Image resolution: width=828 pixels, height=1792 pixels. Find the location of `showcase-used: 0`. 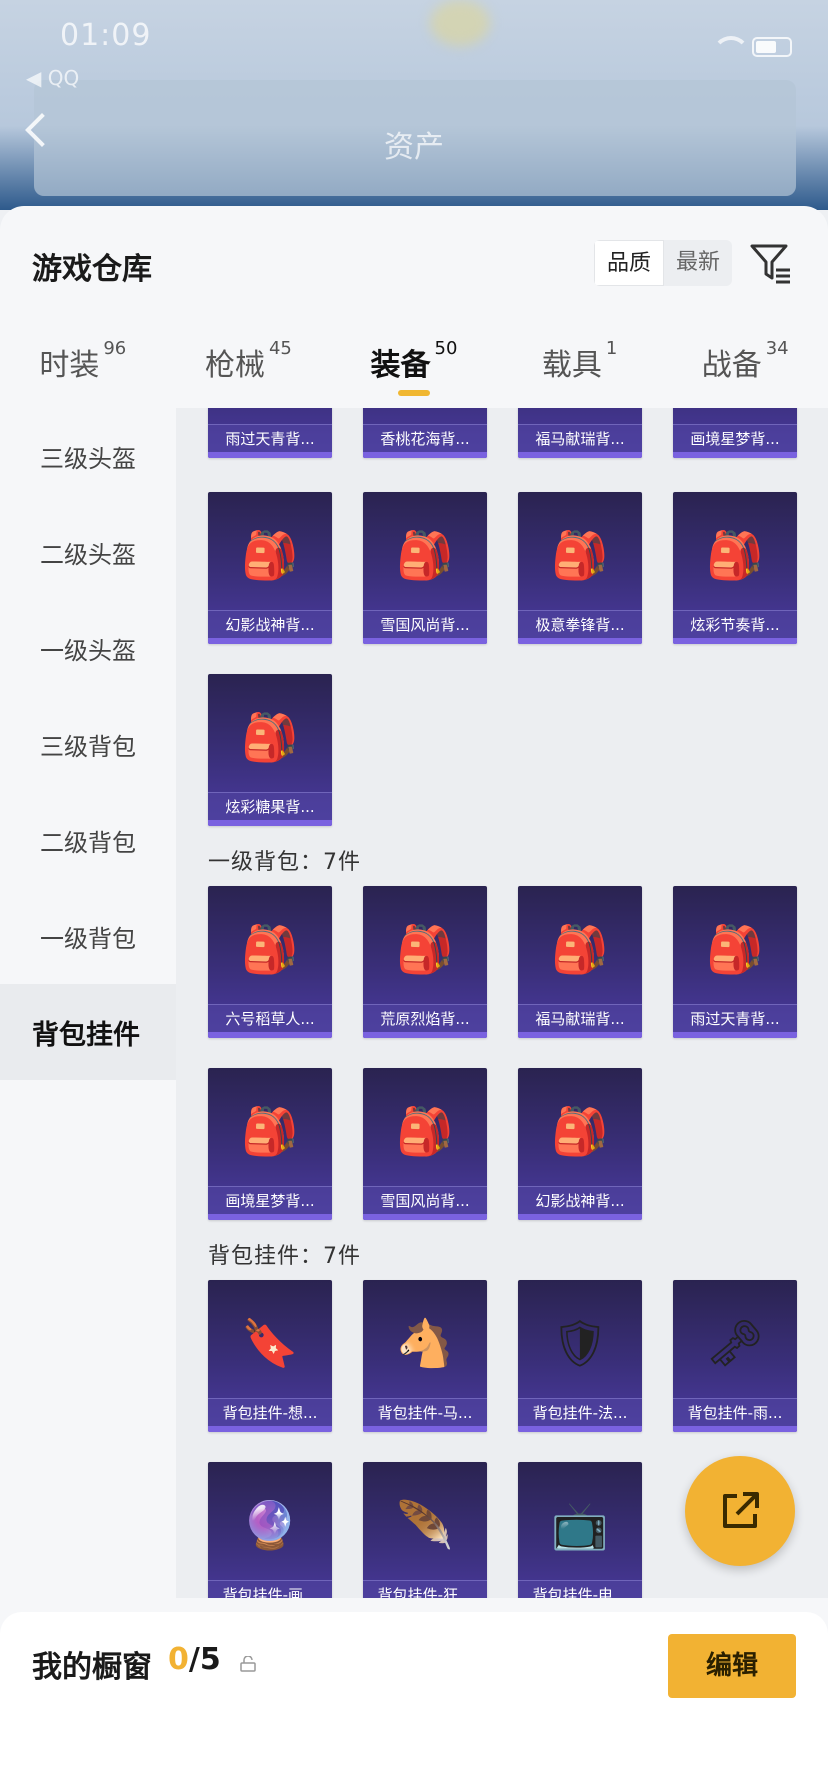

showcase-used: 0 is located at coordinates (178, 1659).